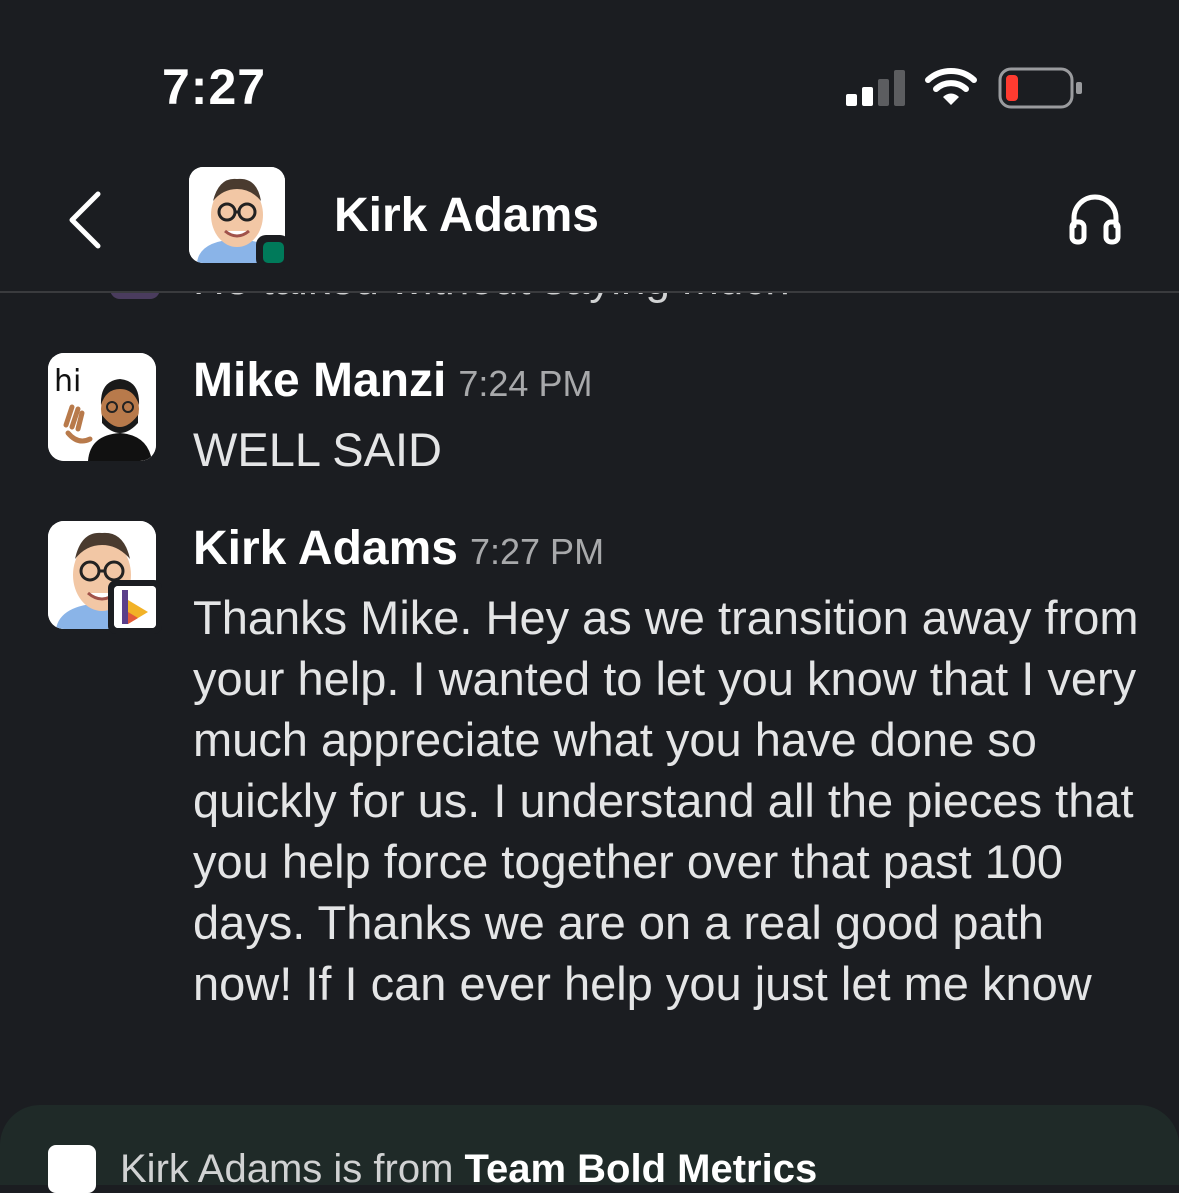 The image size is (1179, 1193). I want to click on org-badge, so click(135, 607).